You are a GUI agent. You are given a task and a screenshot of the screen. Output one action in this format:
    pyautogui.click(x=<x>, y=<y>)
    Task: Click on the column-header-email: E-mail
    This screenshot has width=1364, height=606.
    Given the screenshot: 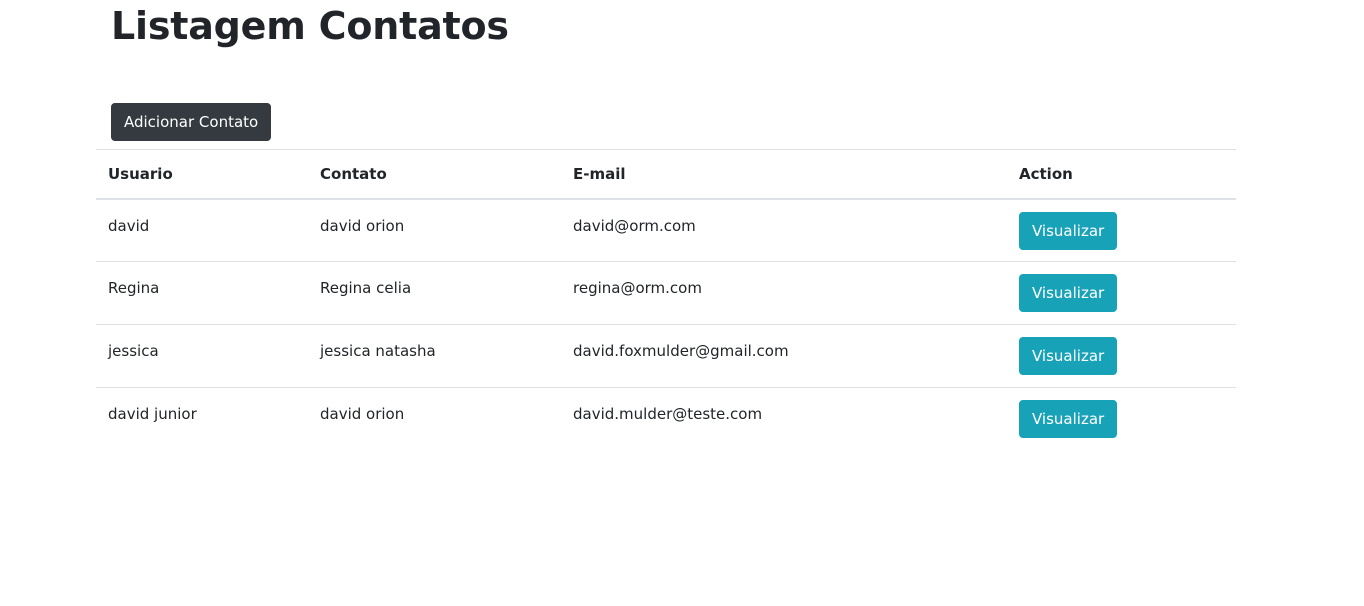 What is the action you would take?
    pyautogui.click(x=784, y=174)
    